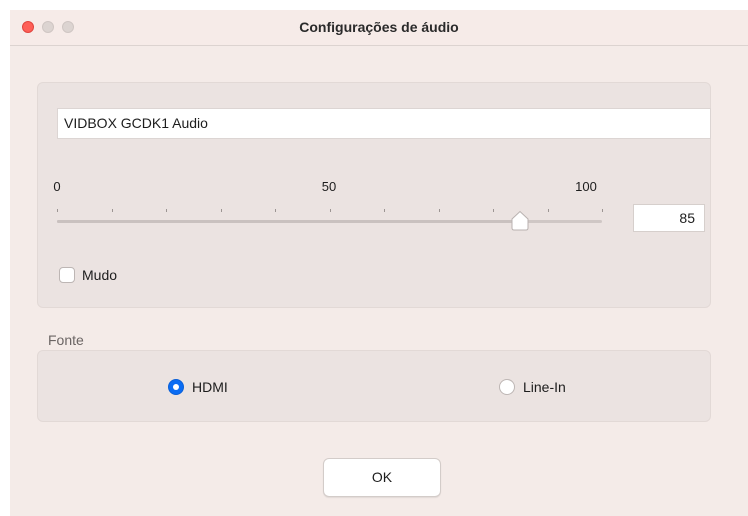 Image resolution: width=748 pixels, height=516 pixels. Describe the element at coordinates (374, 386) in the screenshot. I see `source-panel: HDMI Line-In` at that location.